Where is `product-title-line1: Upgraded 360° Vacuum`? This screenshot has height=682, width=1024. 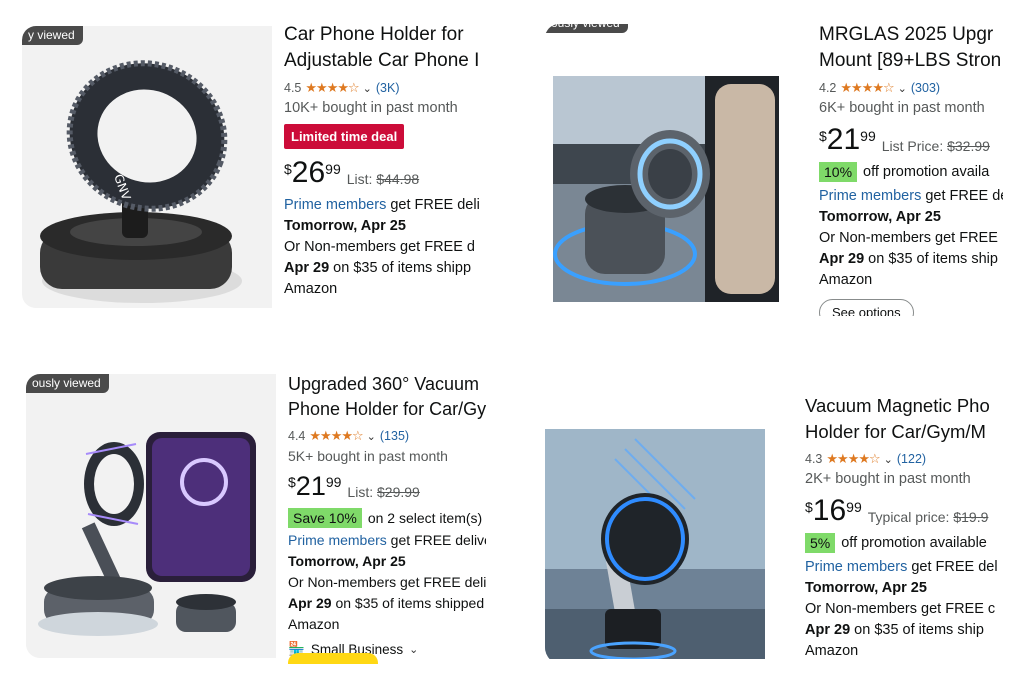 product-title-line1: Upgraded 360° Vacuum is located at coordinates (387, 384).